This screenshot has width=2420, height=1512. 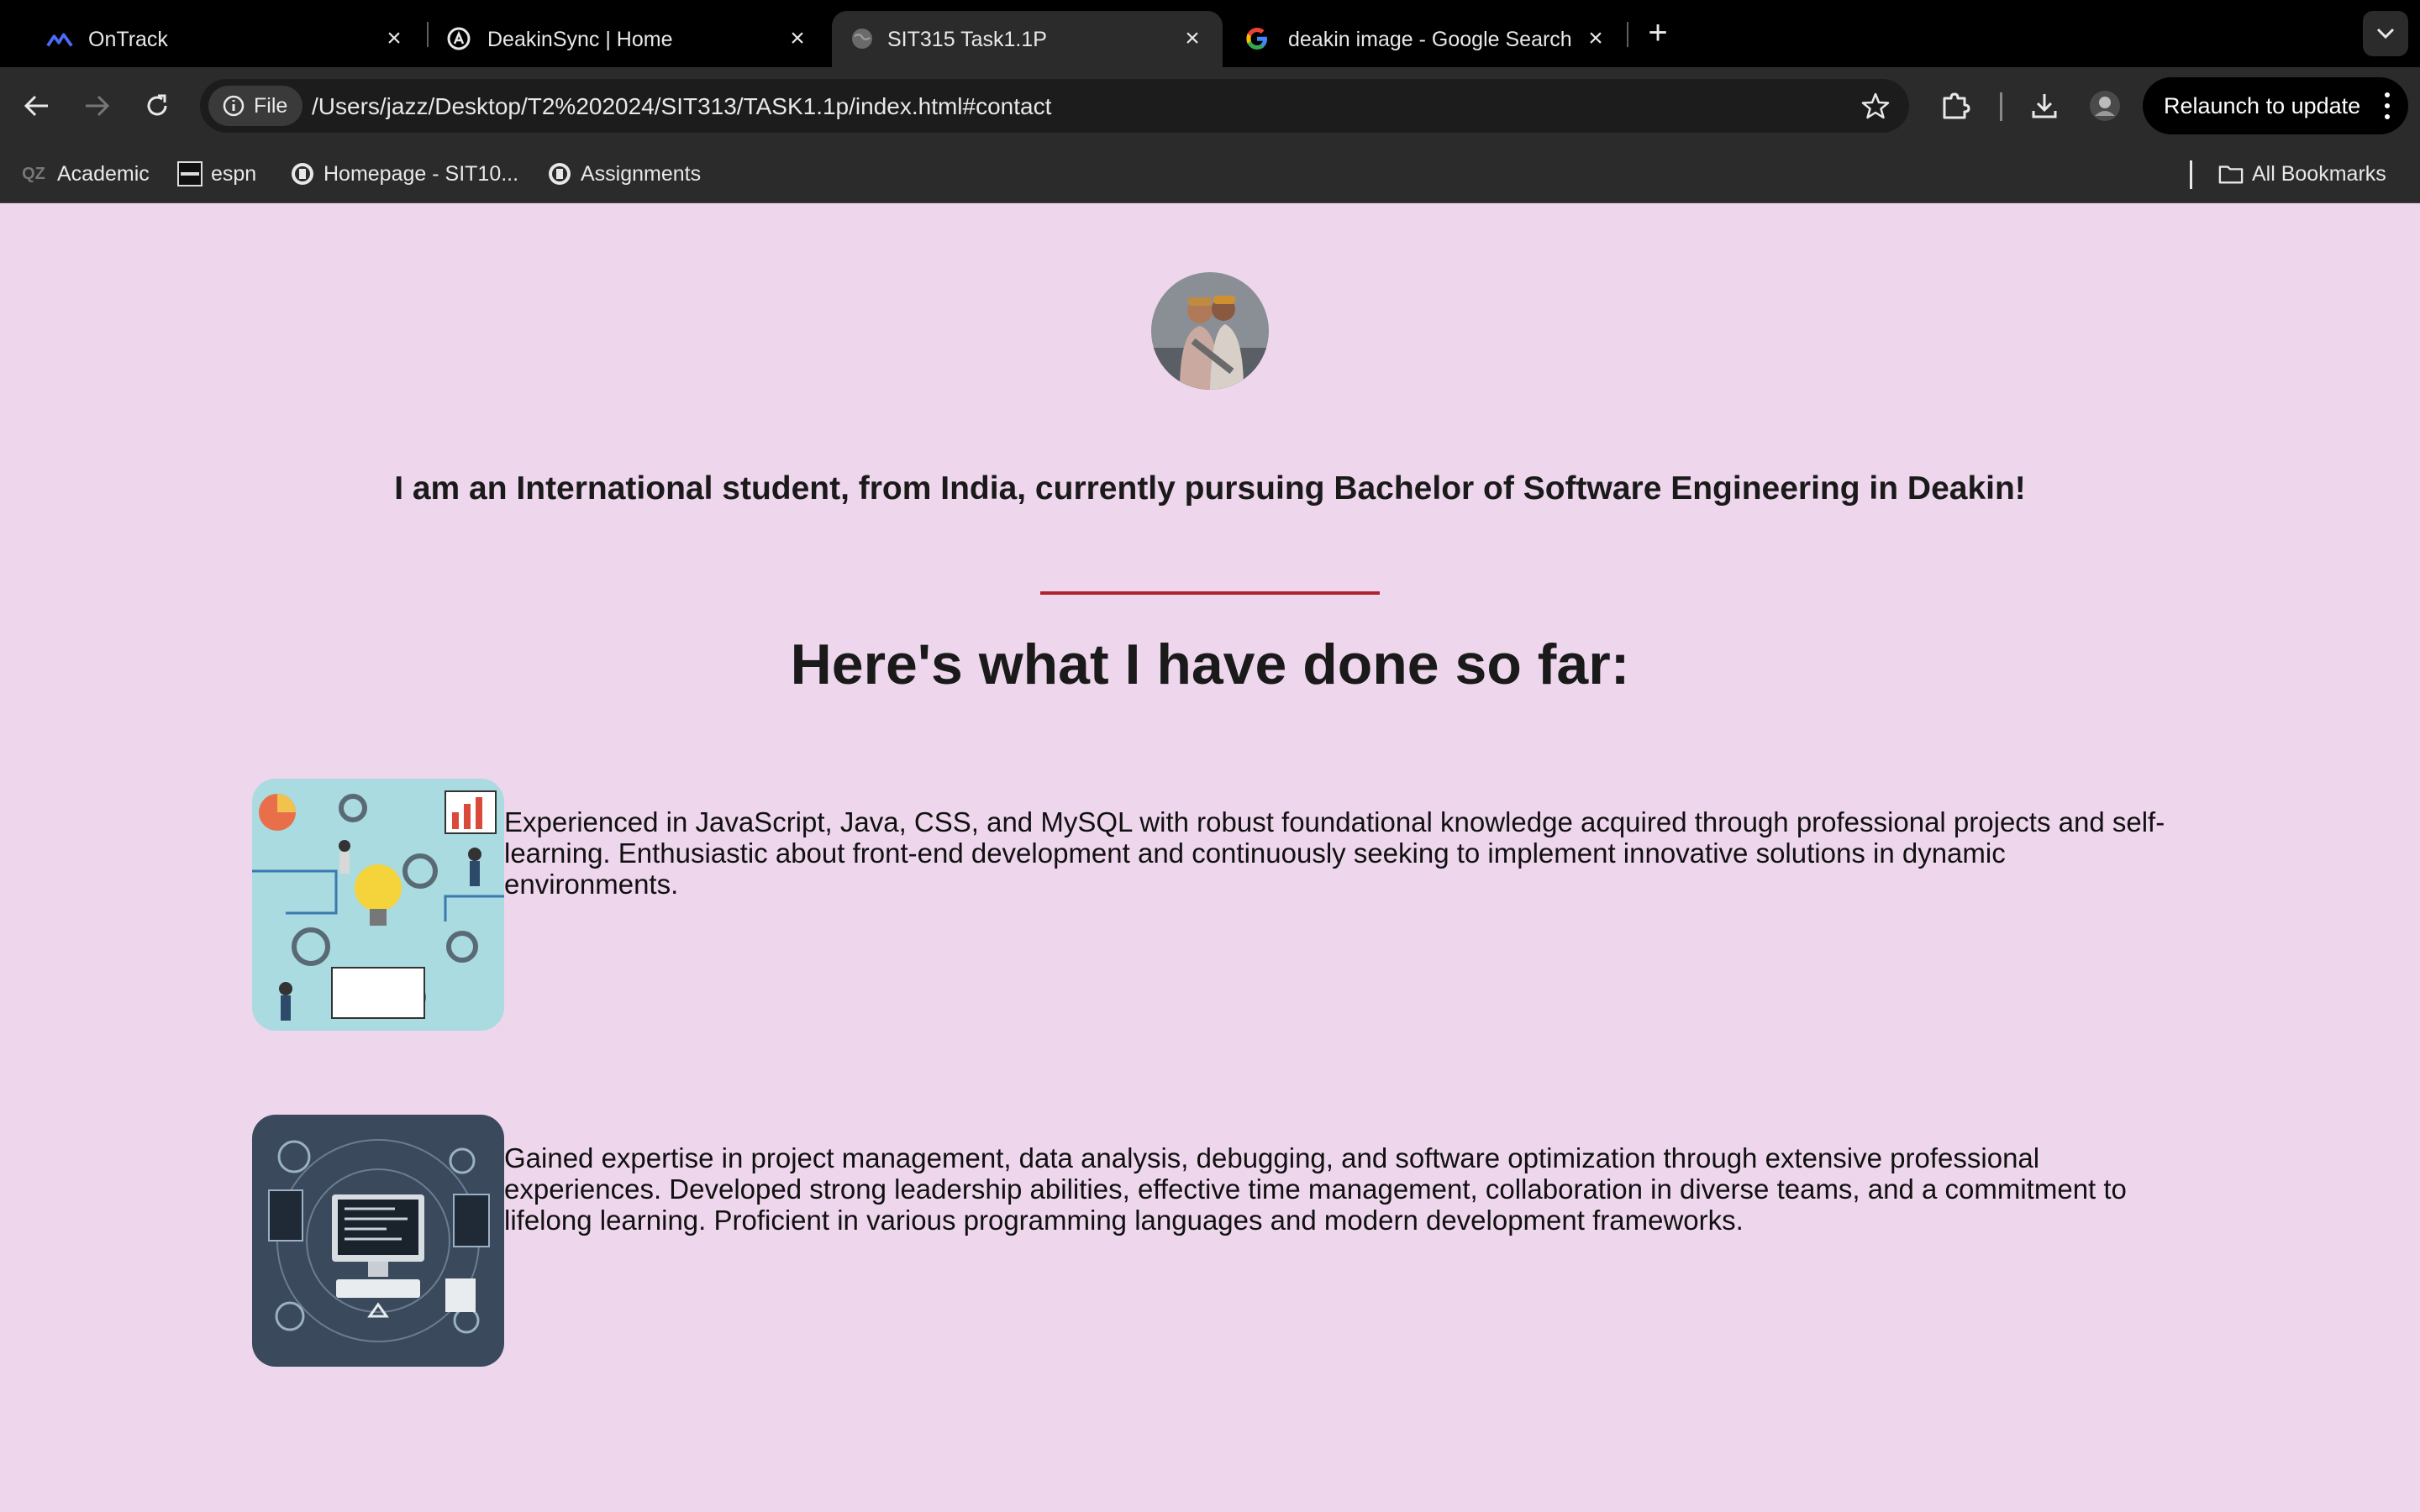 I want to click on bookmark-academic: QZ Academic, so click(x=84, y=174).